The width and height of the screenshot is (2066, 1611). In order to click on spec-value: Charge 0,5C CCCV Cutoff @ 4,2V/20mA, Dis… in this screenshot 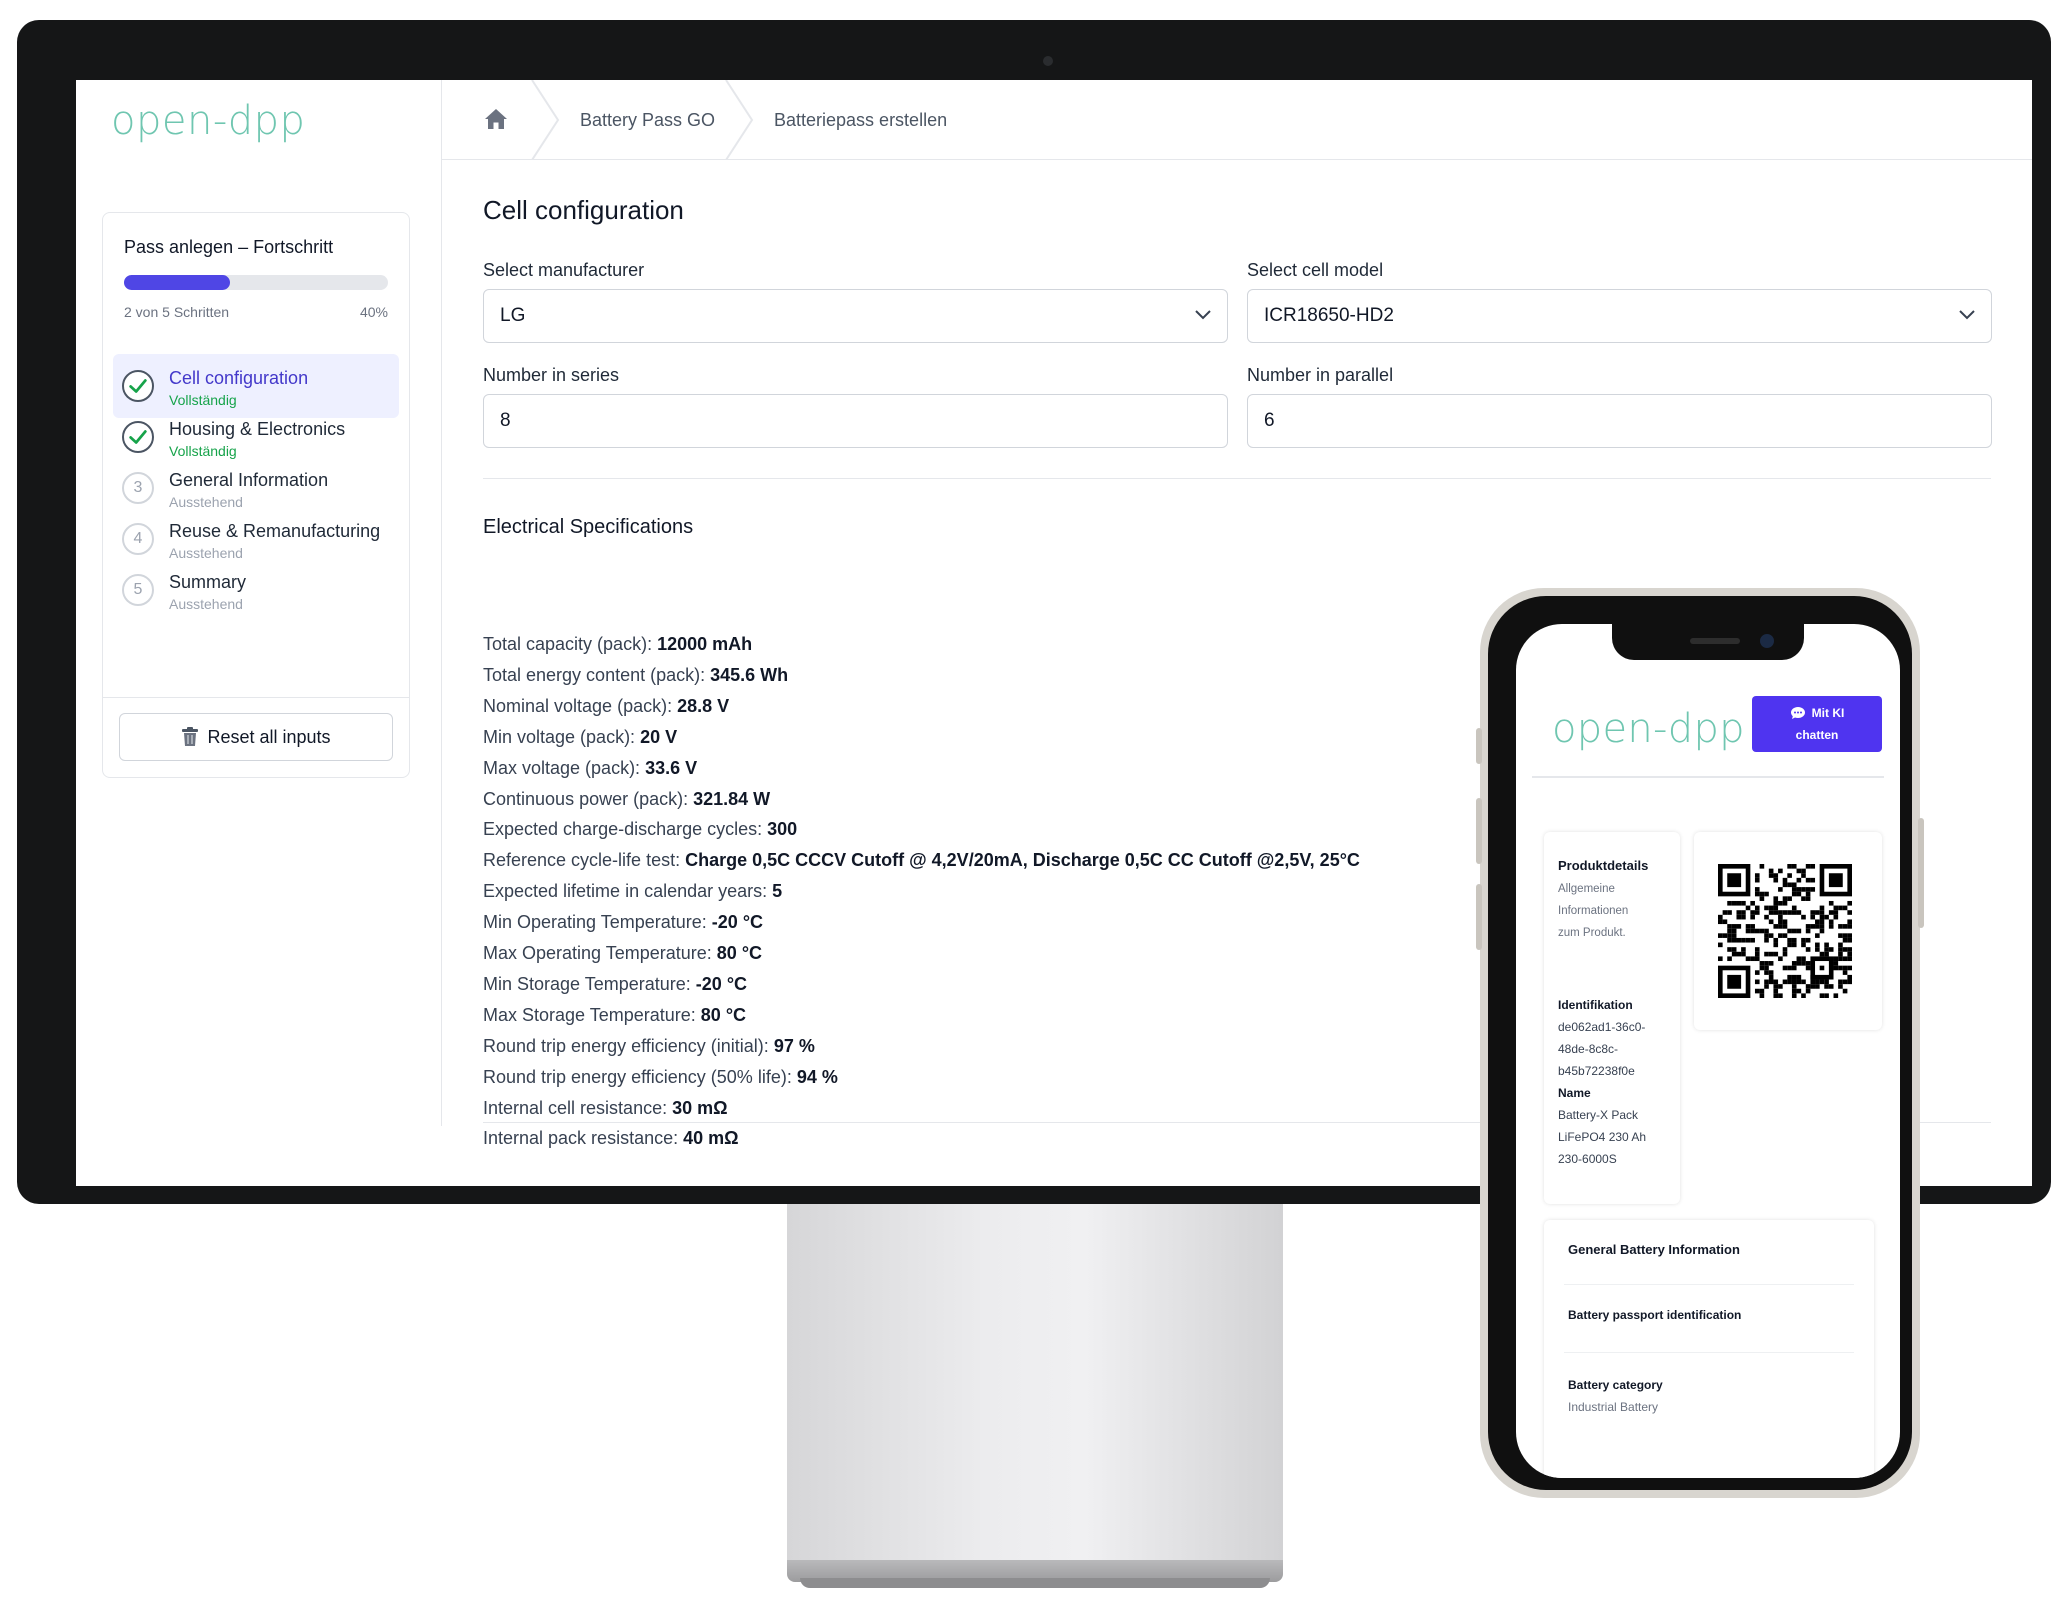, I will do `click(1022, 860)`.